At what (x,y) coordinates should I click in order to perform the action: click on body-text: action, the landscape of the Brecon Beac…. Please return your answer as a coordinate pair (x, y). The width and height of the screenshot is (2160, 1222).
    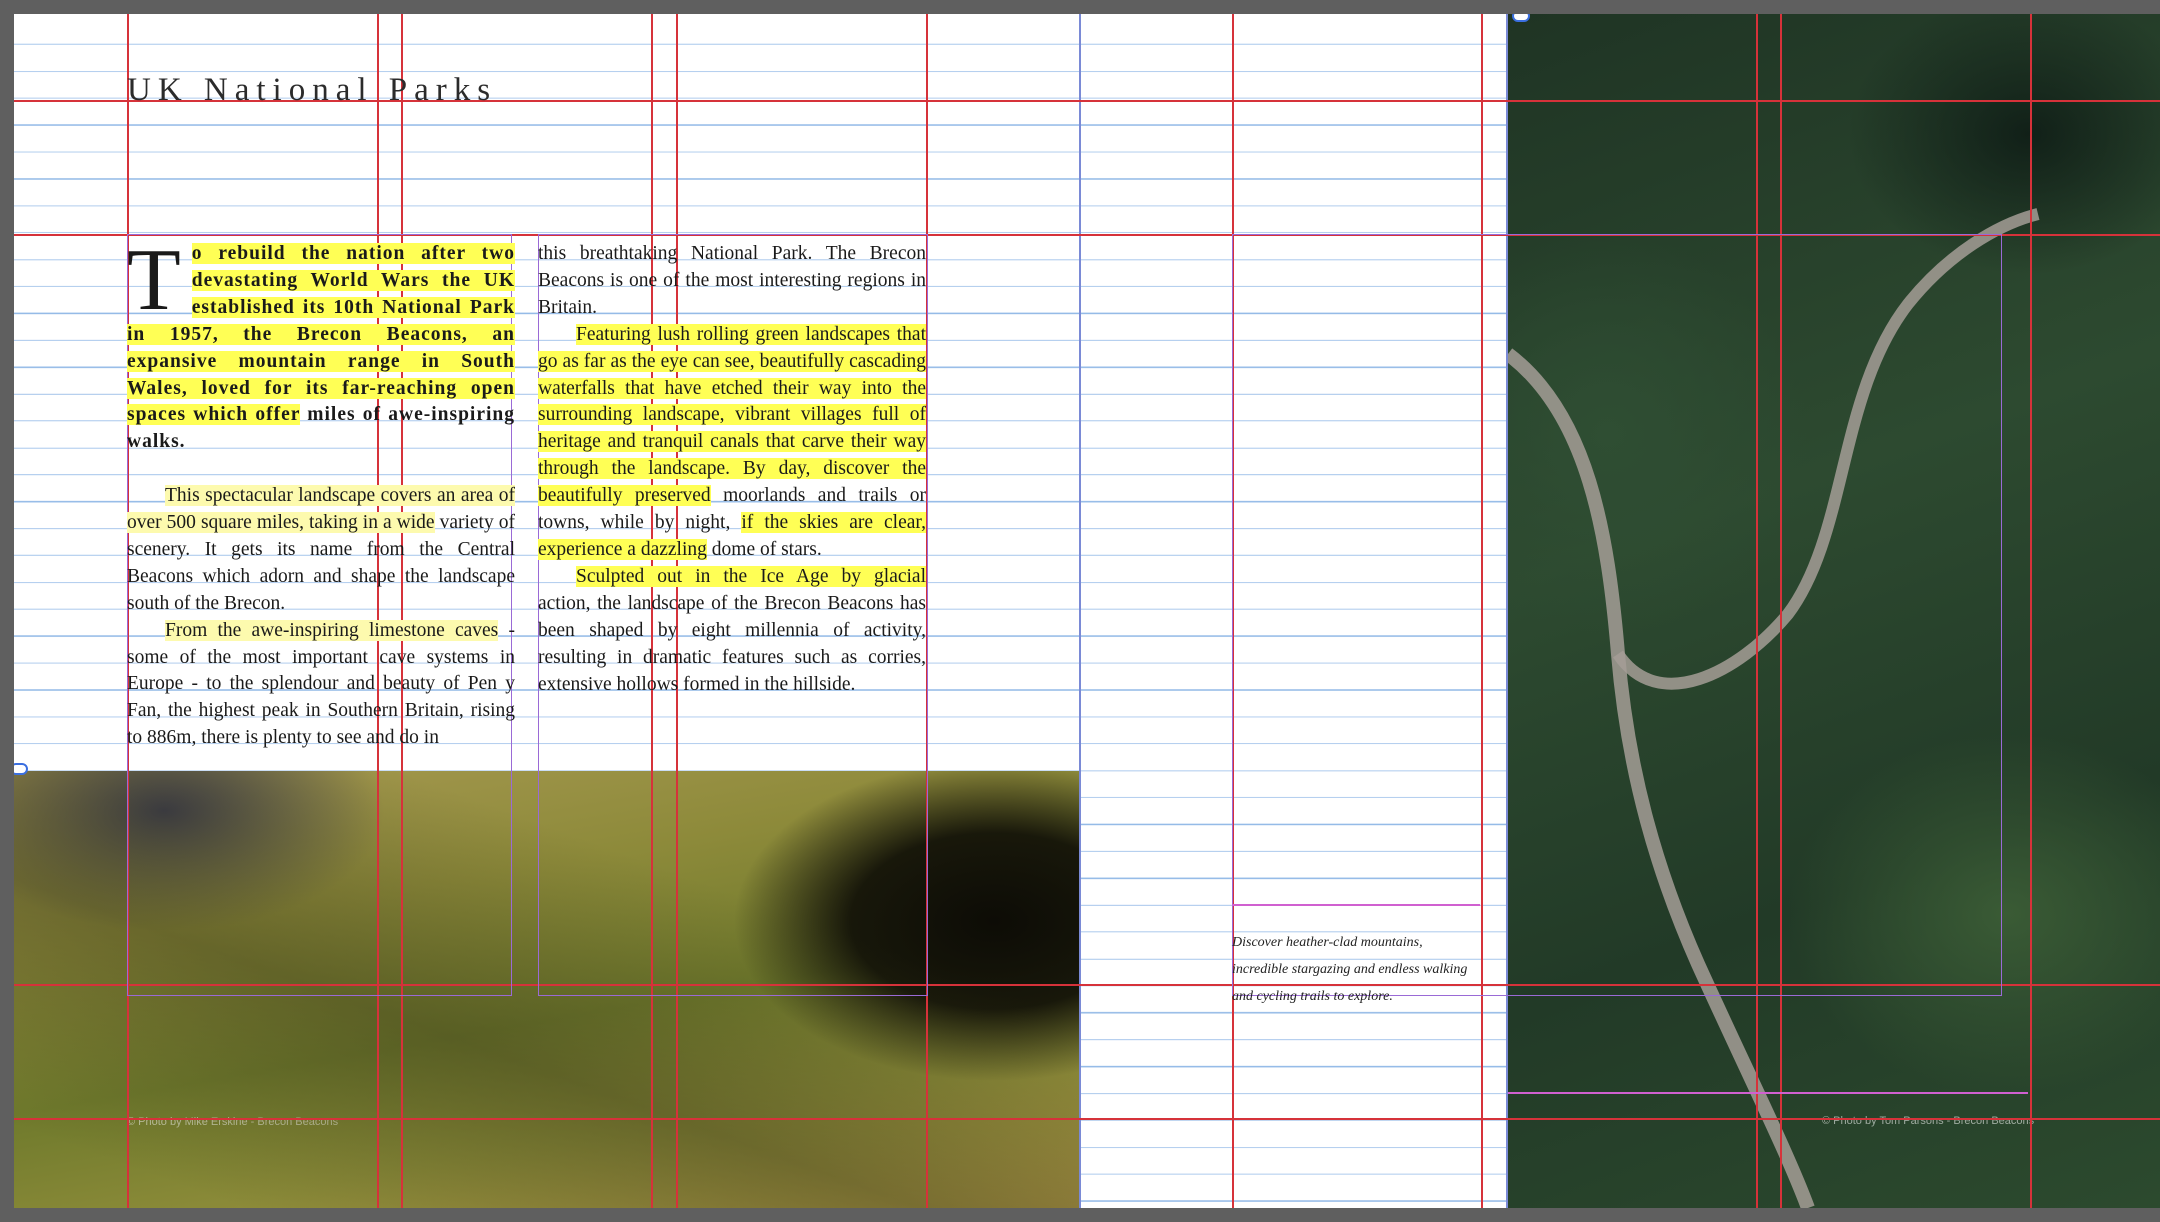
    Looking at the image, I should click on (732, 643).